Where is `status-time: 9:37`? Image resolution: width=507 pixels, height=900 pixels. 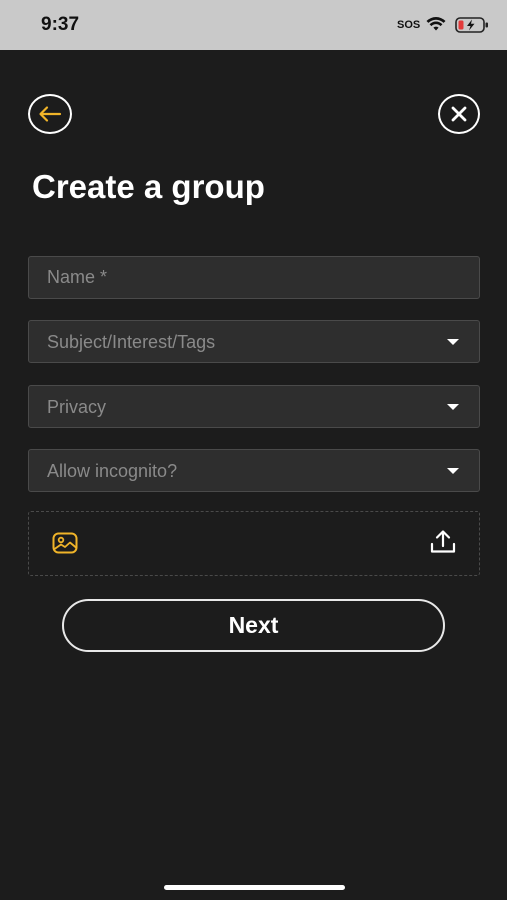 status-time: 9:37 is located at coordinates (60, 24).